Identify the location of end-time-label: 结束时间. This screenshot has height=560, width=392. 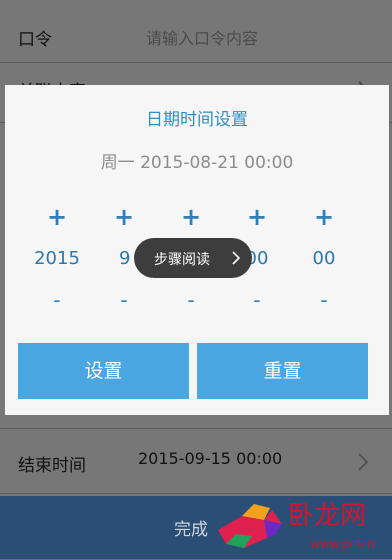
(52, 466).